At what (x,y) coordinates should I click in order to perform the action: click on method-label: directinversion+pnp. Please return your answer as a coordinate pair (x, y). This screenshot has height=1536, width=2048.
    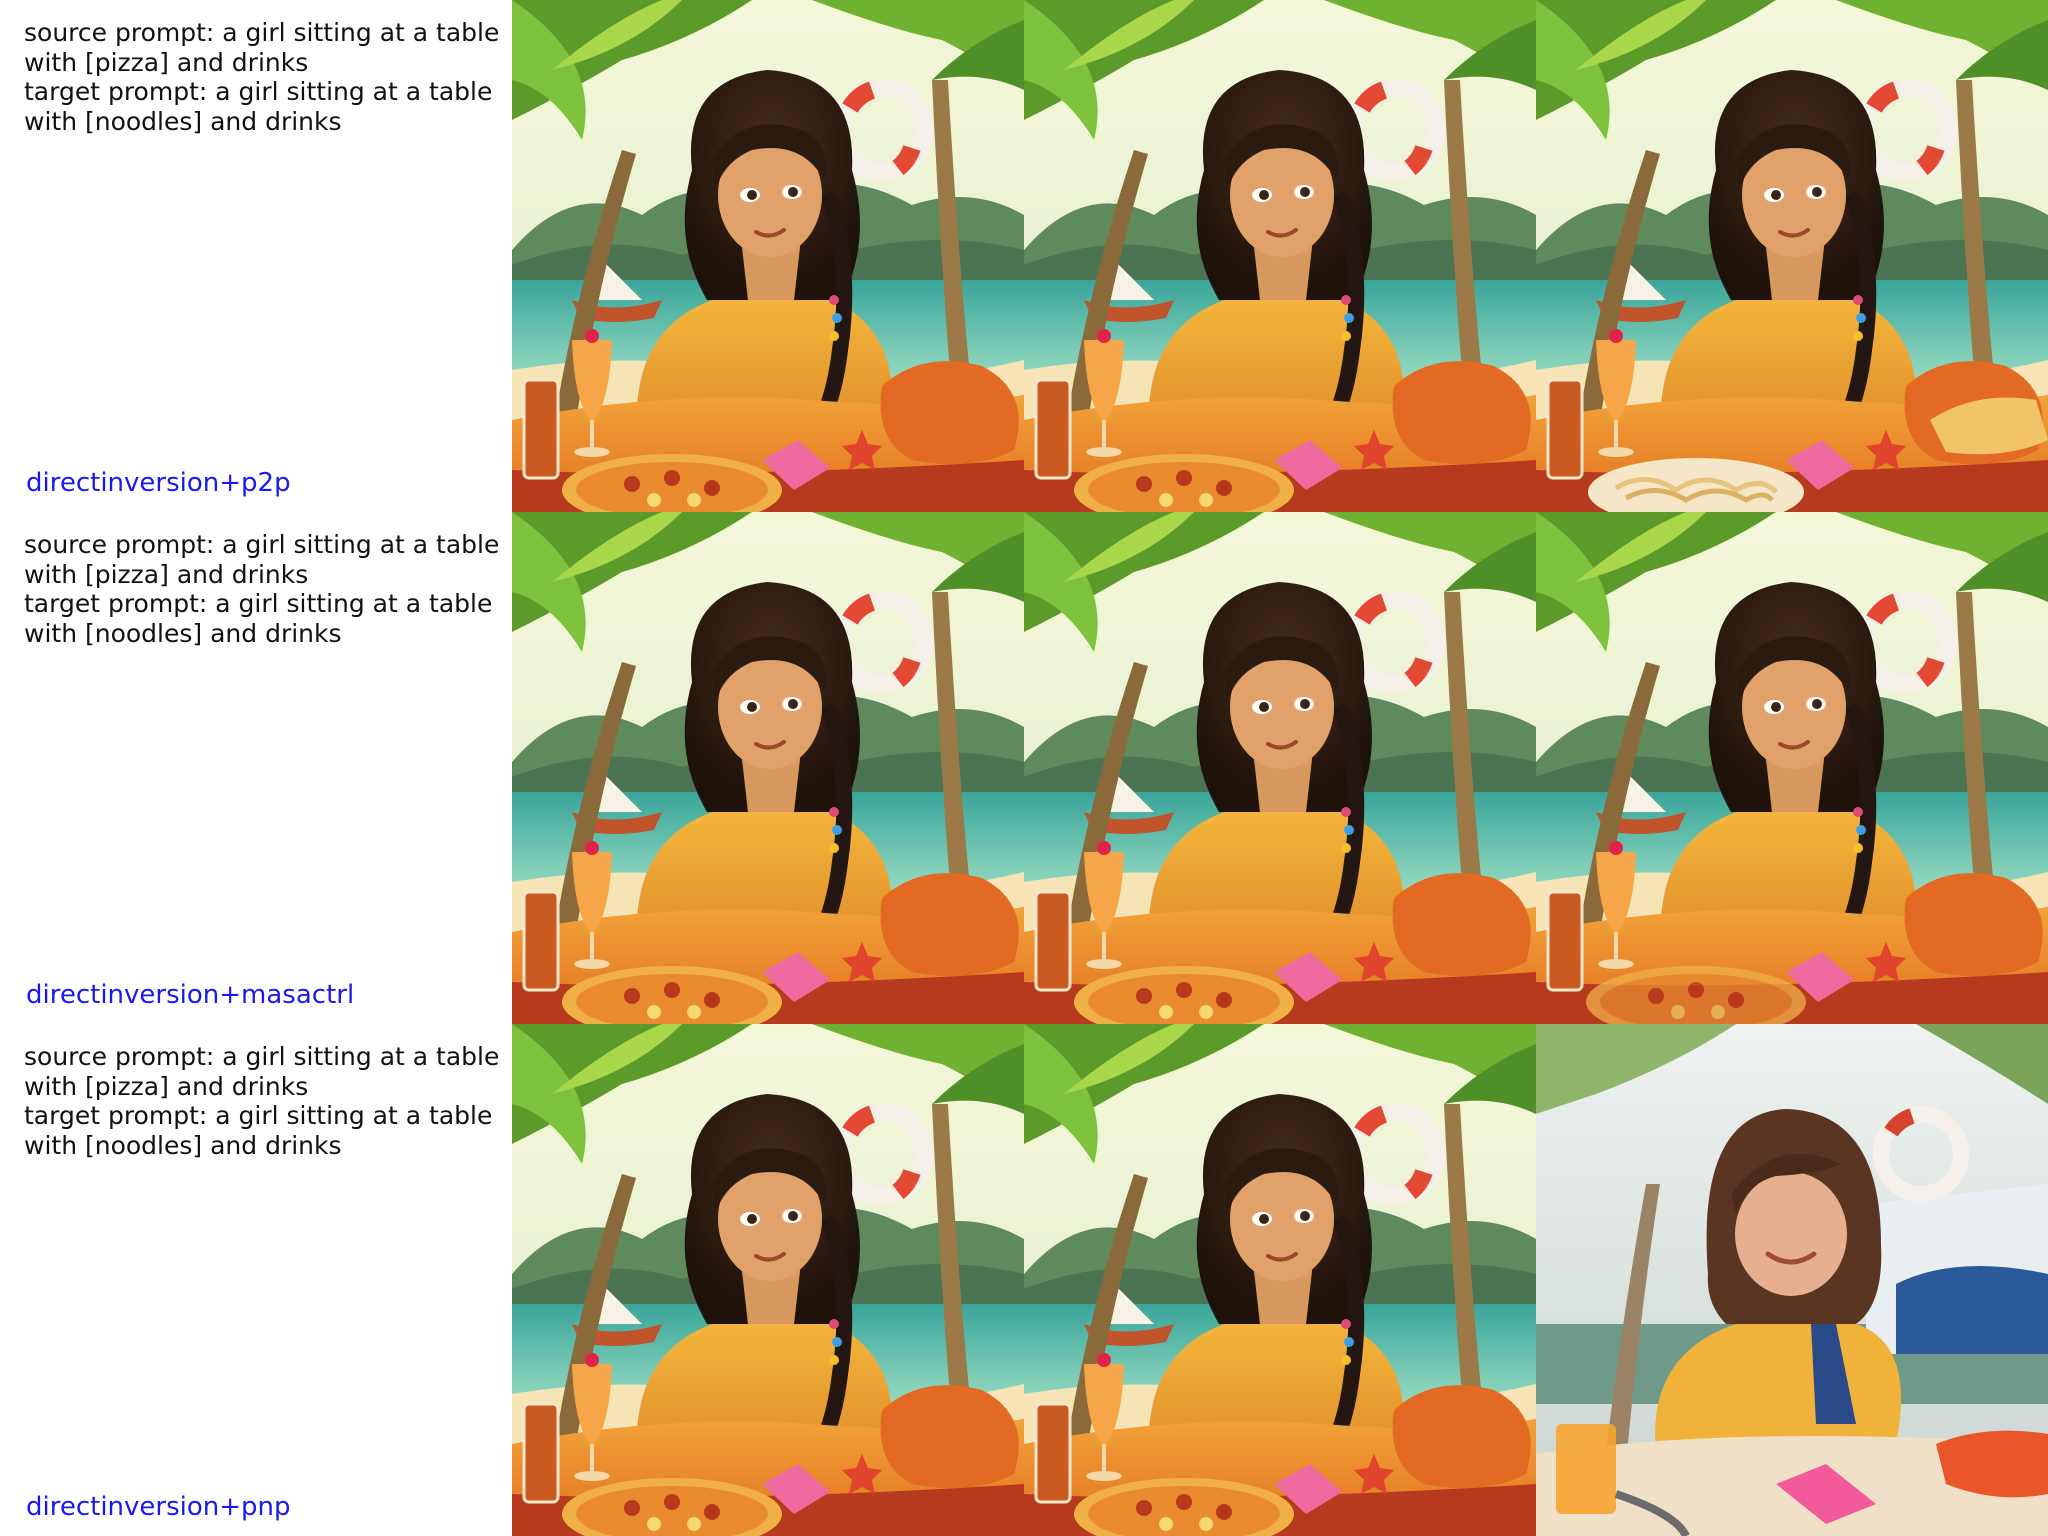
    Looking at the image, I should click on (158, 1507).